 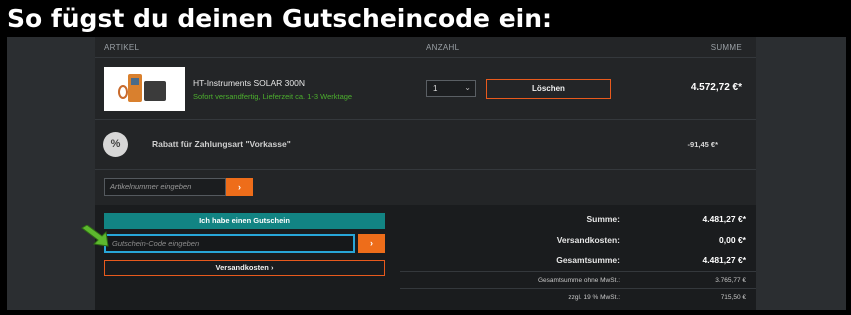 What do you see at coordinates (732, 240) in the screenshot?
I see `shipping-value: 0,00 €*` at bounding box center [732, 240].